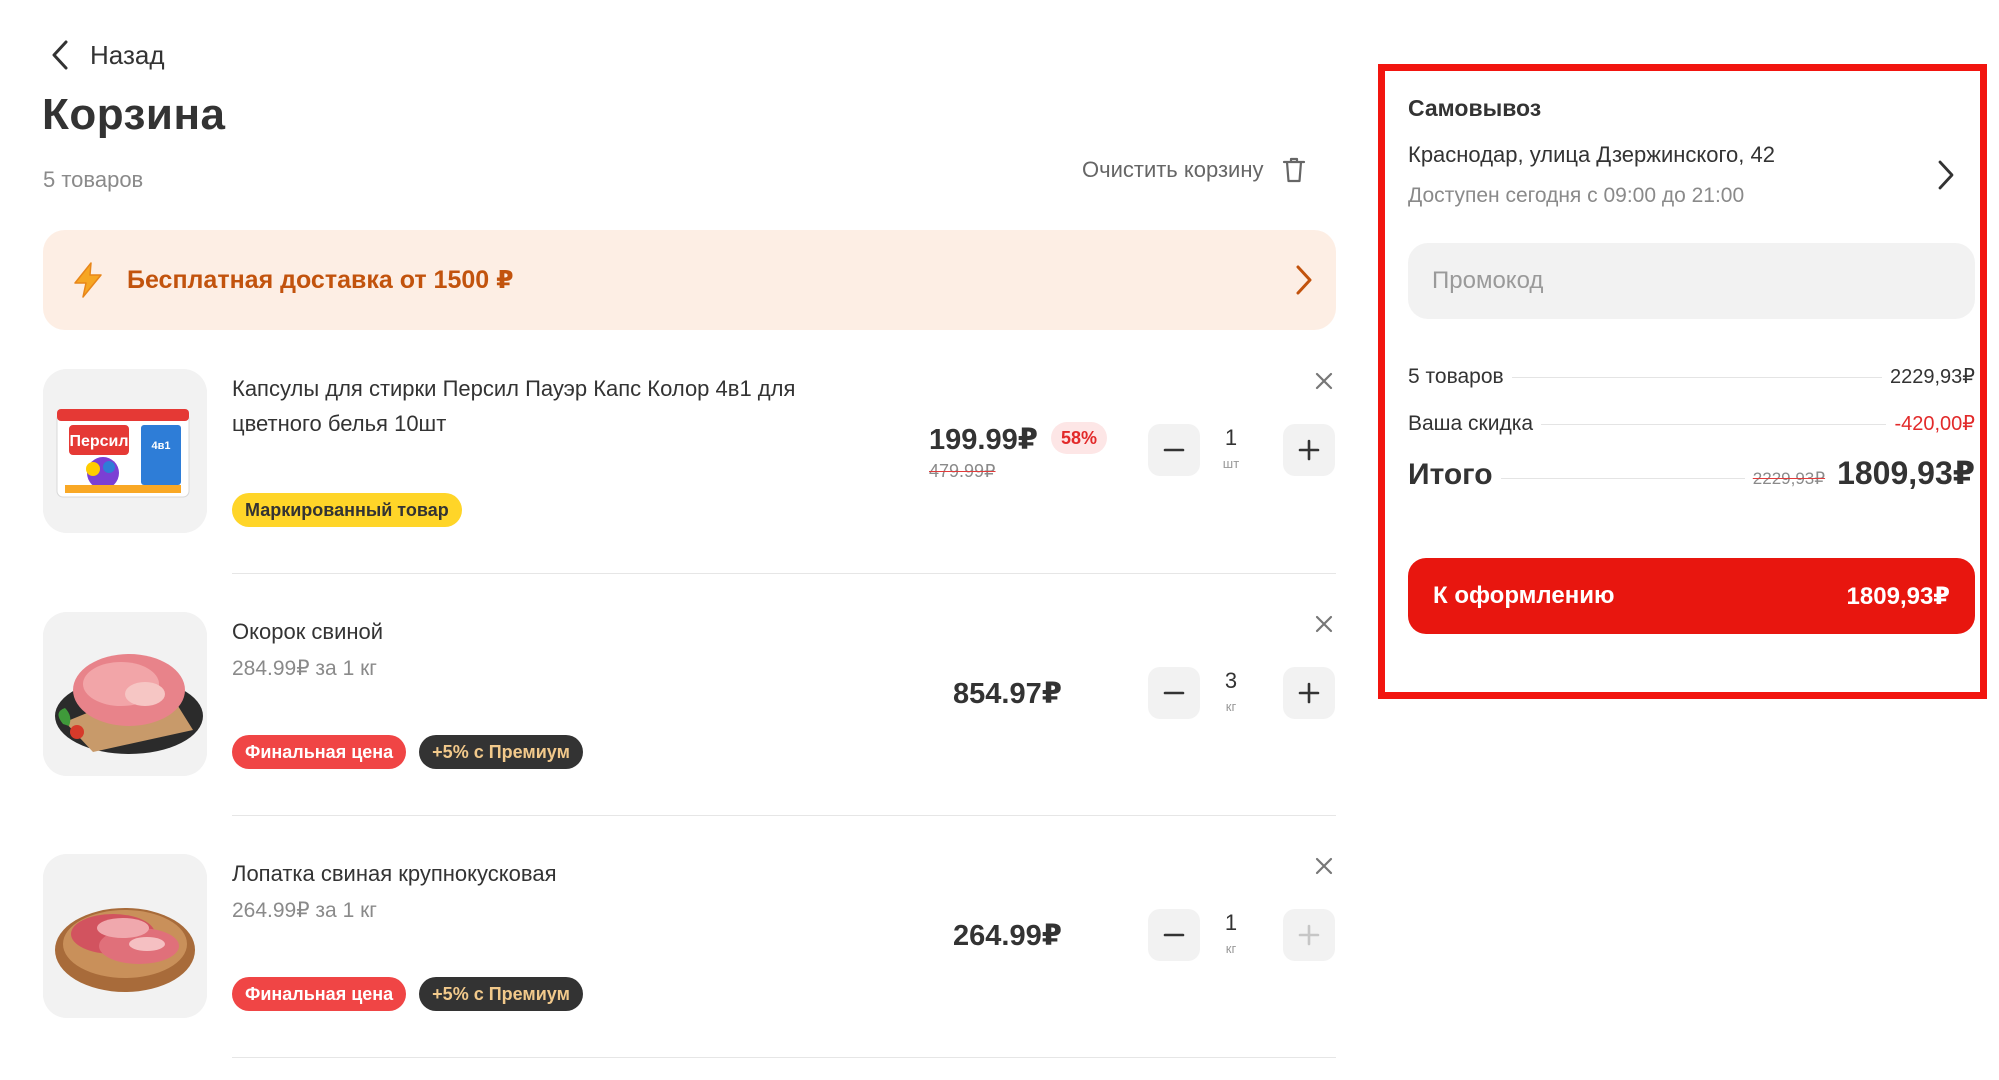  I want to click on total-label: Итого, so click(1450, 474).